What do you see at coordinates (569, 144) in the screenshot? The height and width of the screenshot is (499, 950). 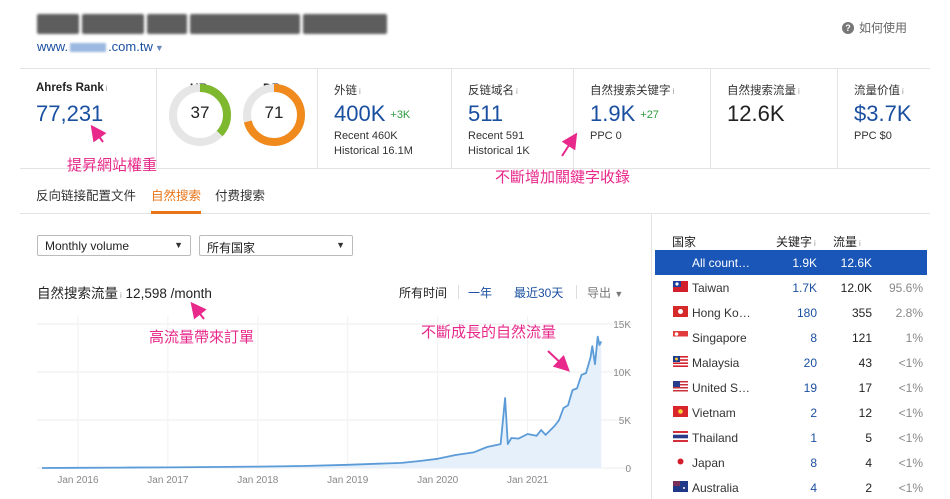 I see `arrow-keywords` at bounding box center [569, 144].